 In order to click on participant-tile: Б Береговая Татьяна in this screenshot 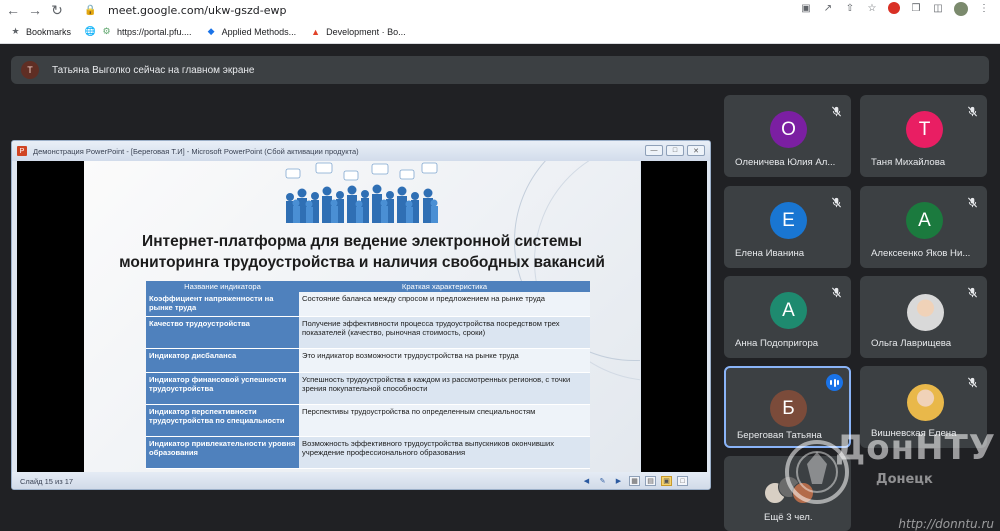, I will do `click(787, 407)`.